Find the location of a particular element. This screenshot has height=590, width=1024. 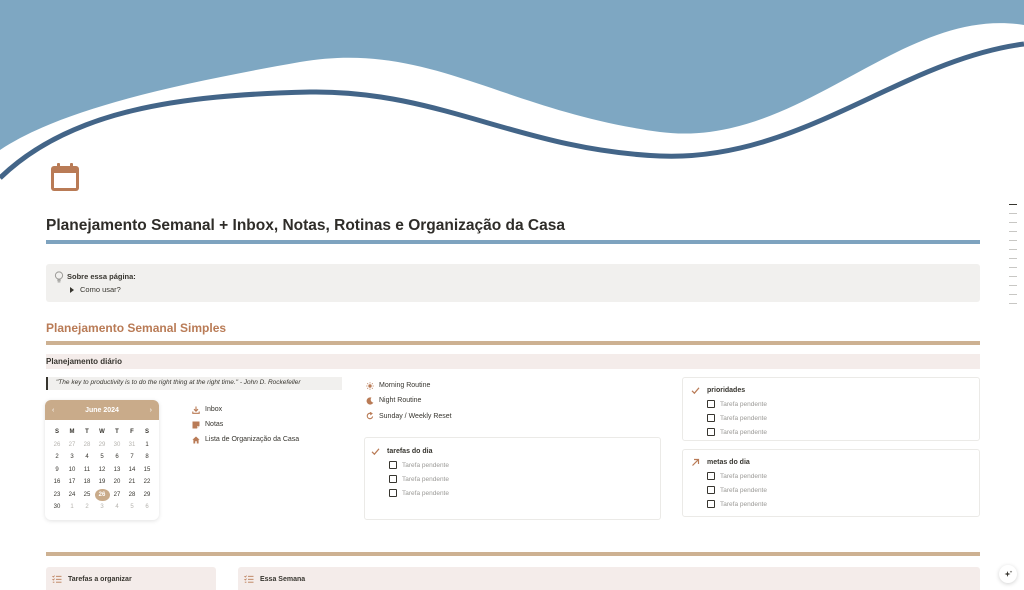

link-morning-routine: Morning Routine is located at coordinates (409, 385).